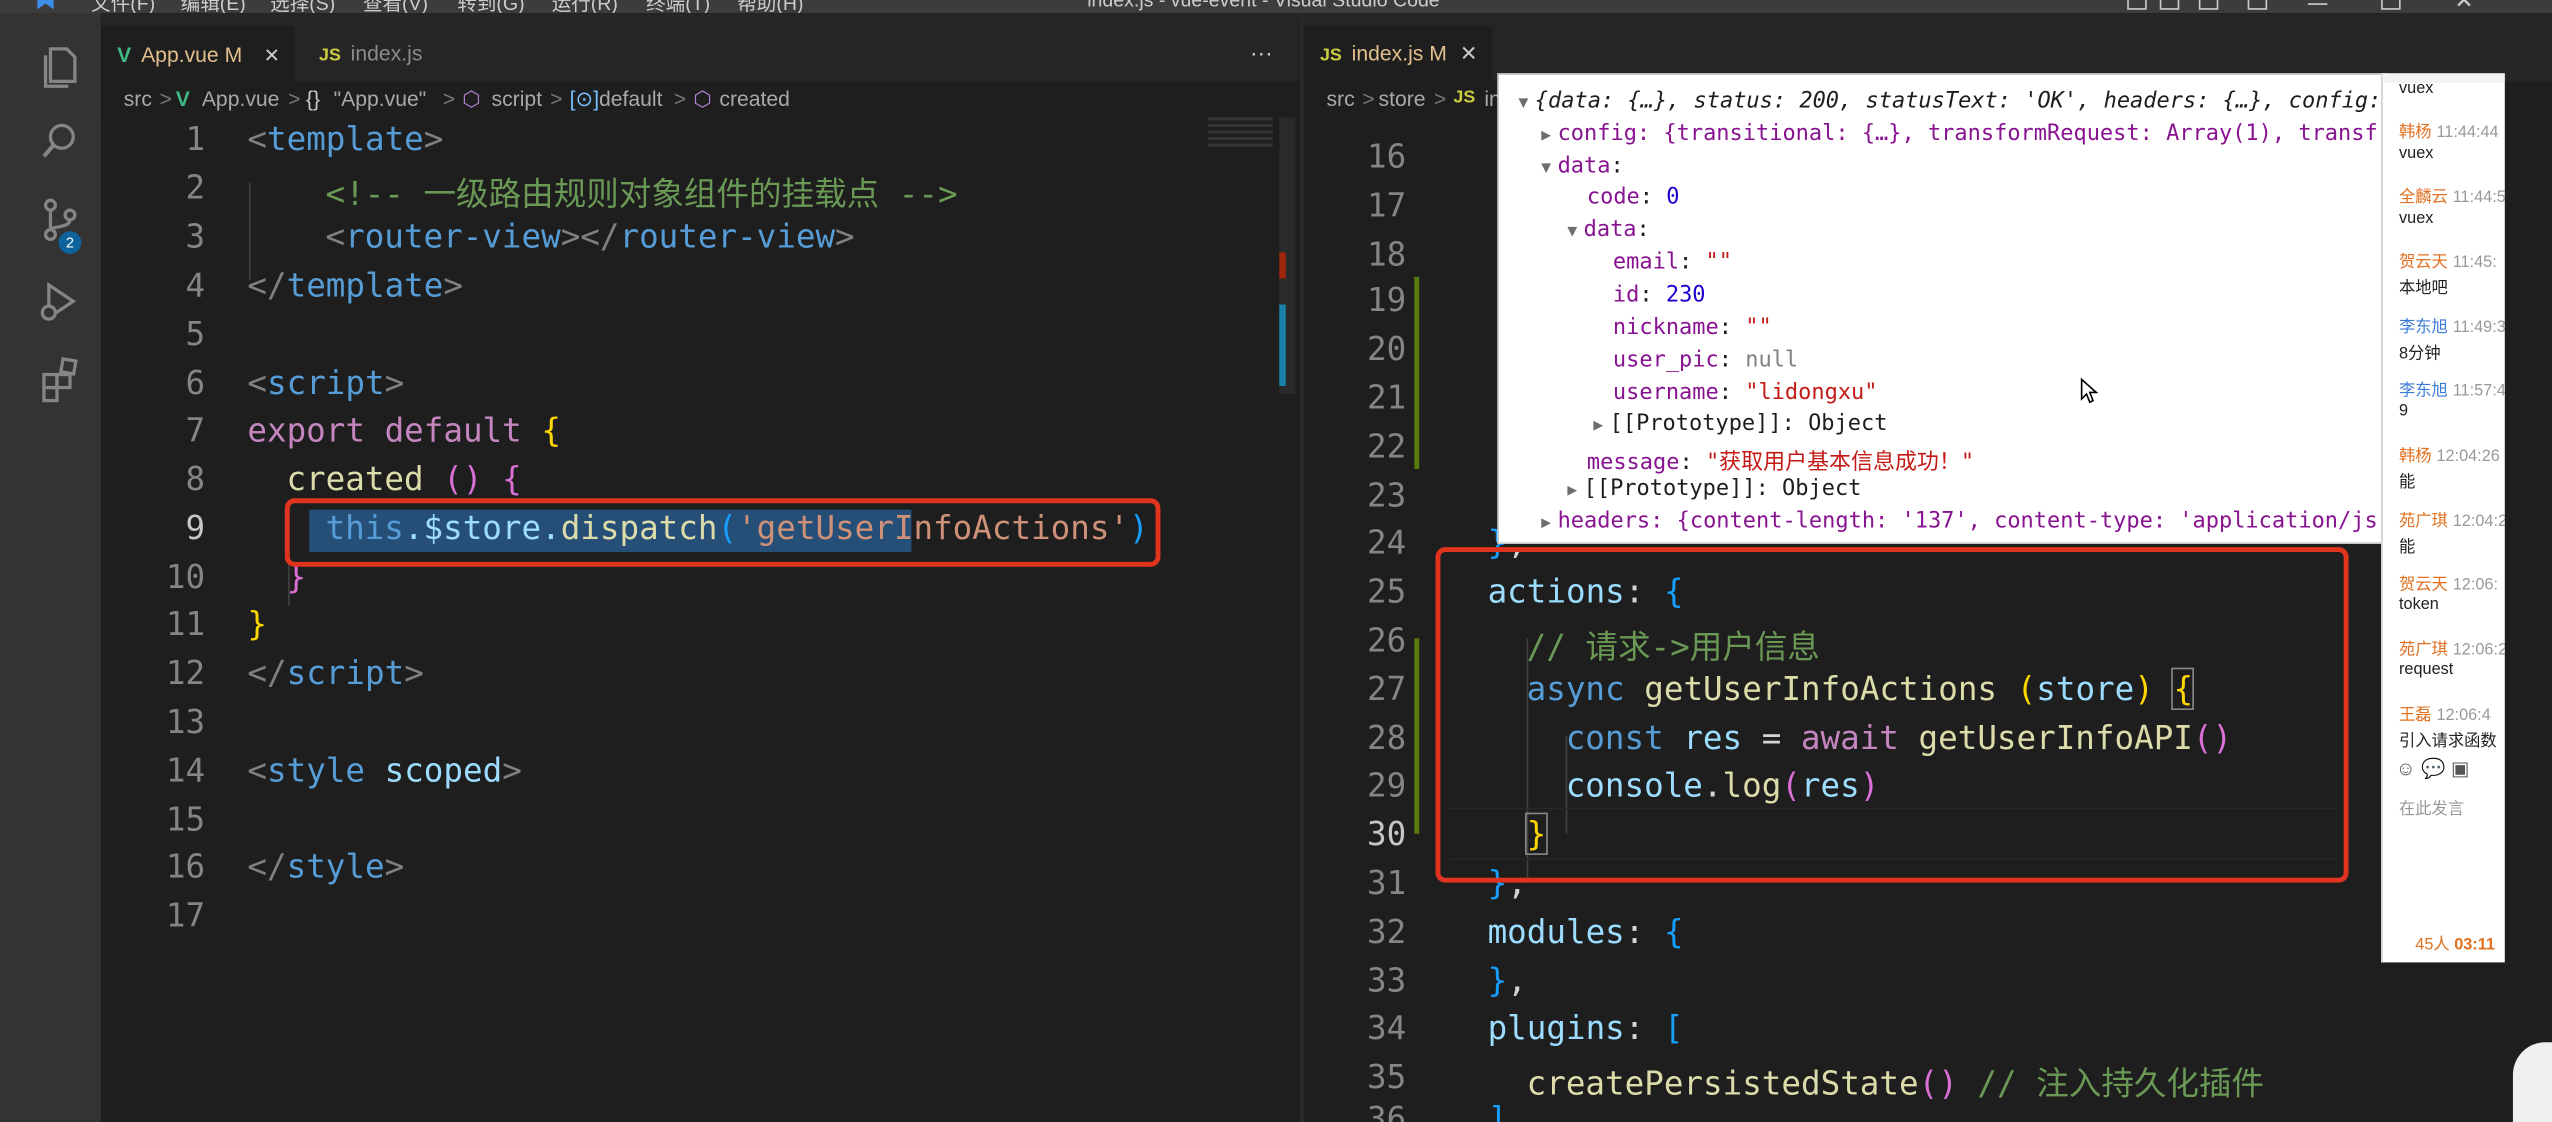 Image resolution: width=2552 pixels, height=1122 pixels. I want to click on layout-customize-icon, so click(2257, 5).